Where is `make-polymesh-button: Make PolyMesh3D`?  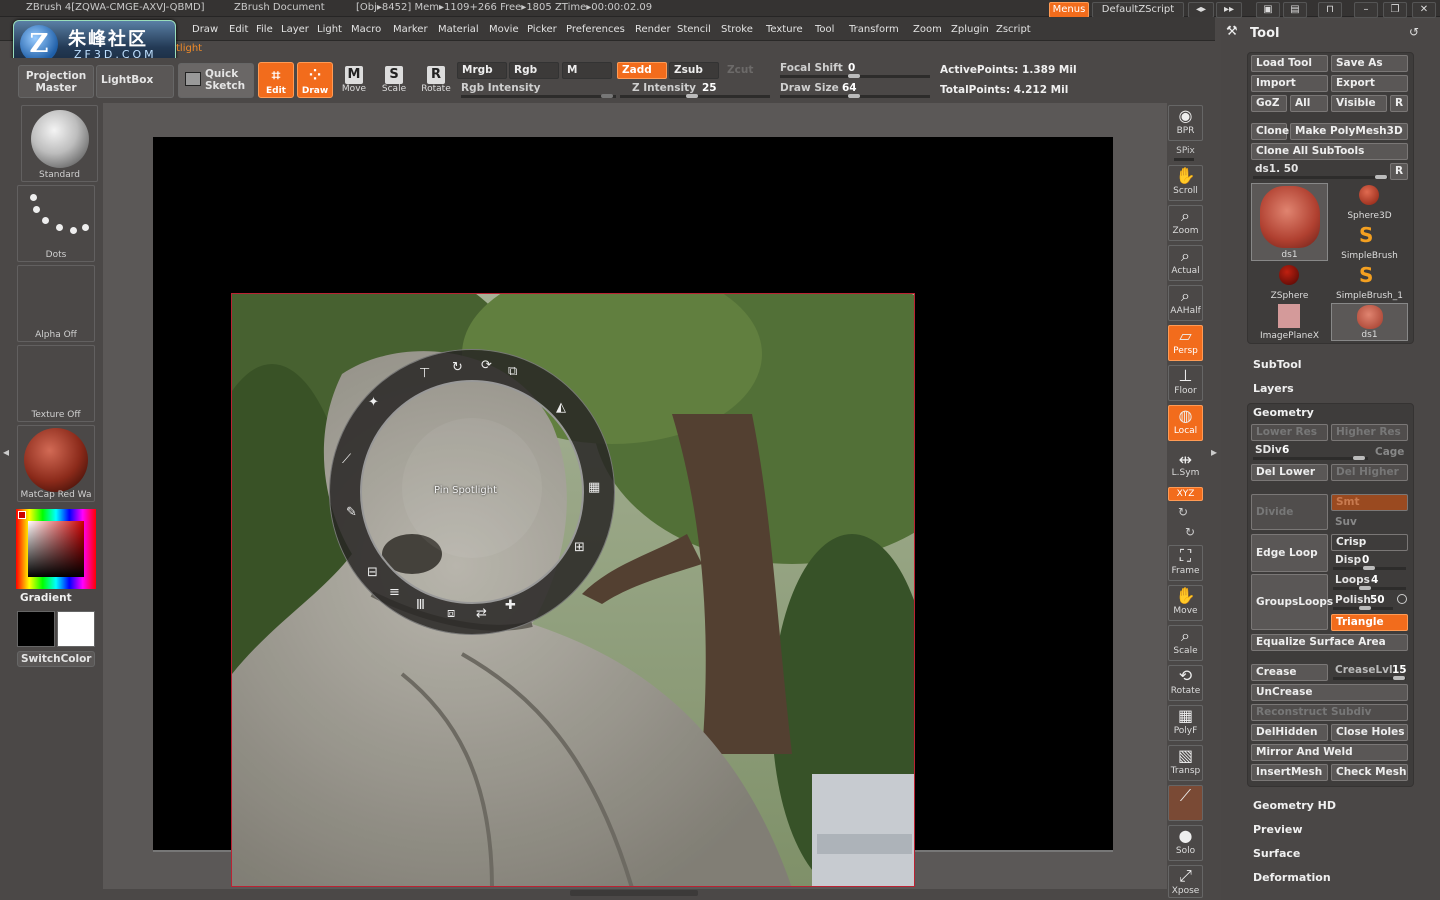
make-polymesh-button: Make PolyMesh3D is located at coordinates (1349, 131).